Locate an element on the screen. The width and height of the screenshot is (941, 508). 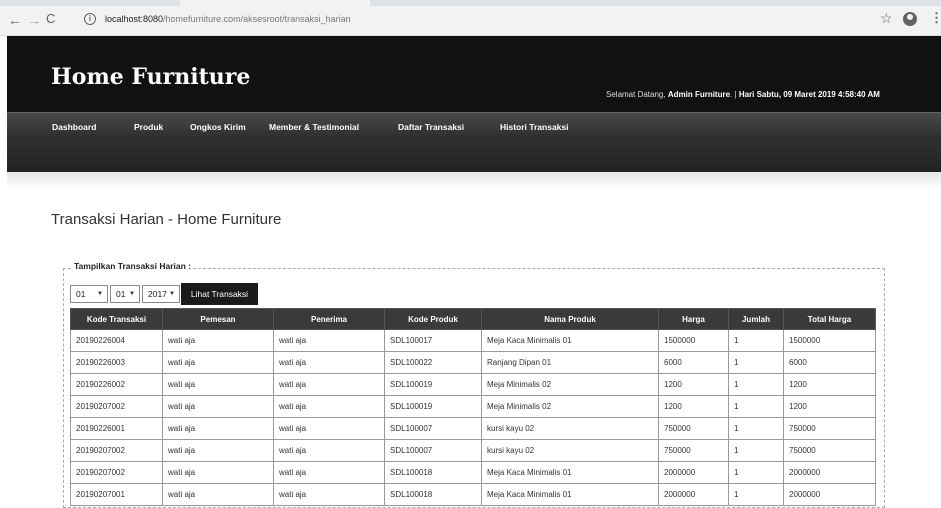
column-header: Nama Produk is located at coordinates (570, 319).